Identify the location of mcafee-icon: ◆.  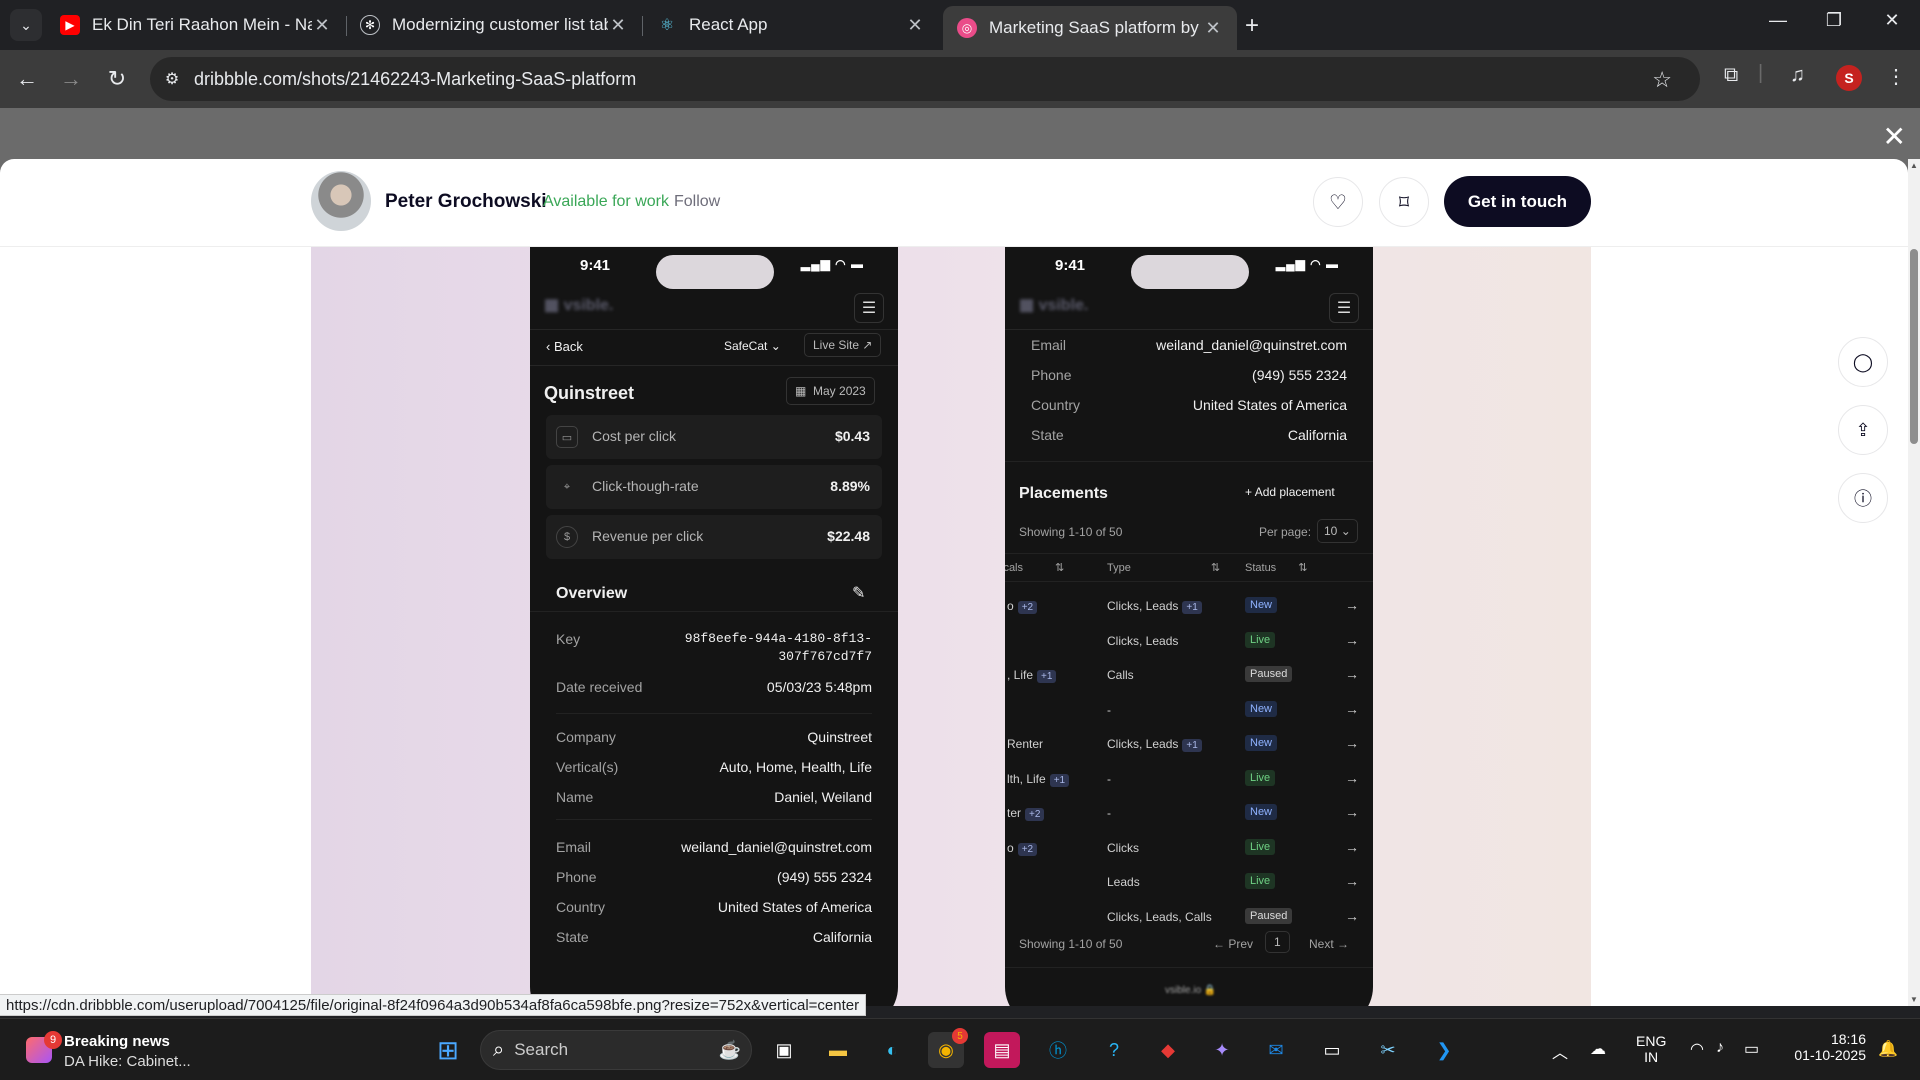
(1168, 1050).